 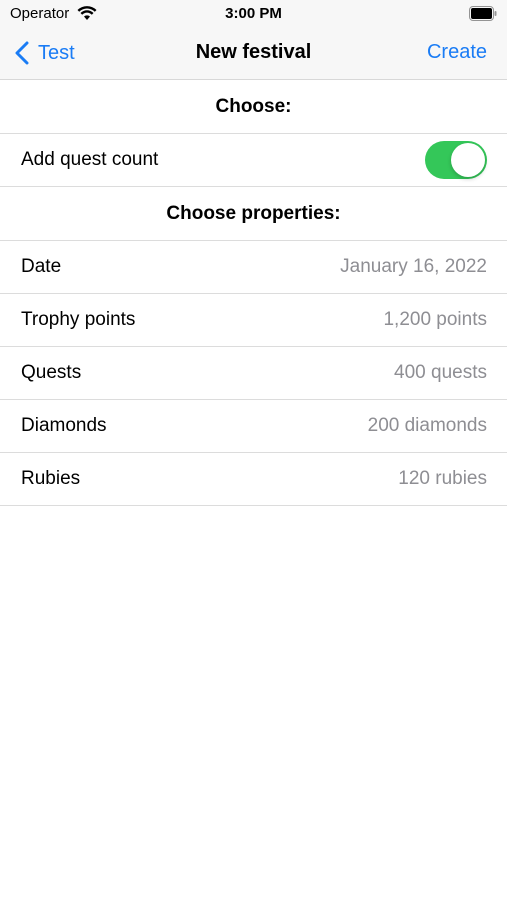 What do you see at coordinates (468, 160) in the screenshot?
I see `toggle-knob` at bounding box center [468, 160].